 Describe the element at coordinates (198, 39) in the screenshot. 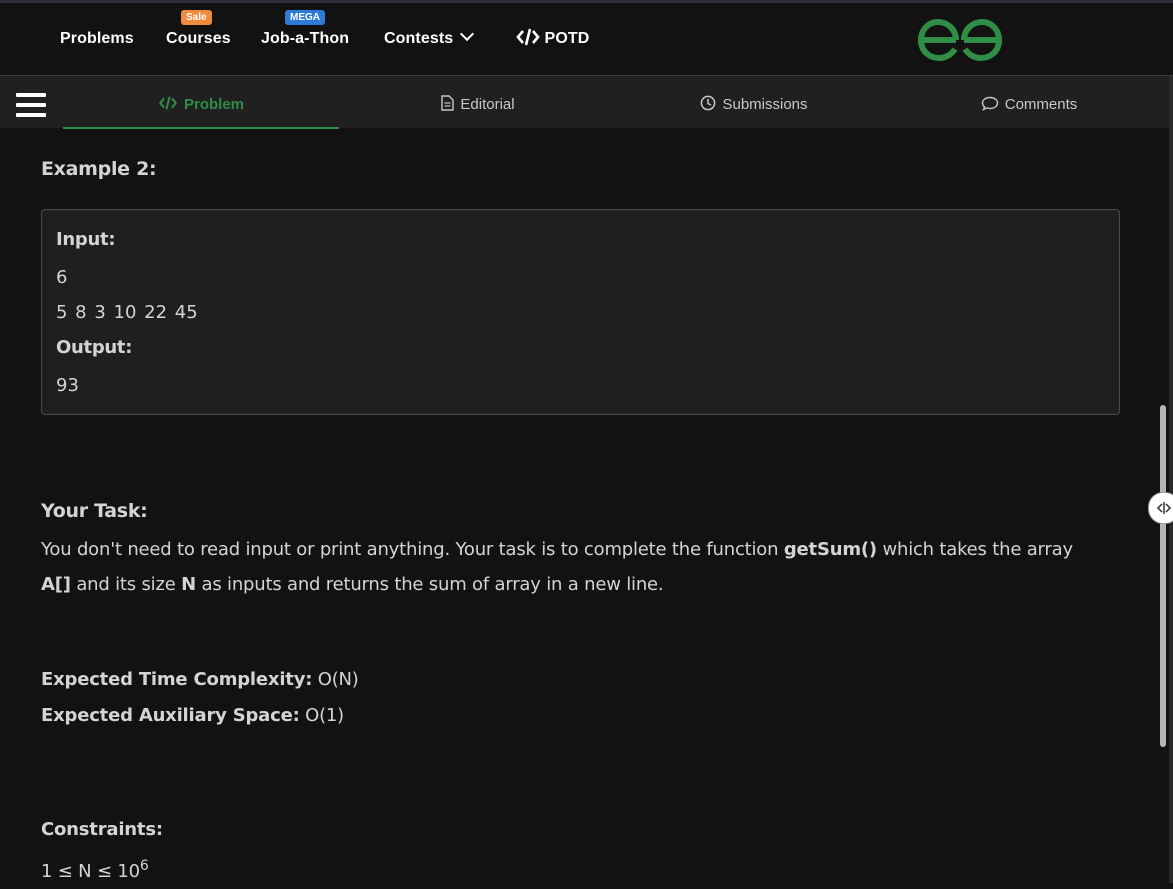

I see `nav-courses: Courses` at that location.